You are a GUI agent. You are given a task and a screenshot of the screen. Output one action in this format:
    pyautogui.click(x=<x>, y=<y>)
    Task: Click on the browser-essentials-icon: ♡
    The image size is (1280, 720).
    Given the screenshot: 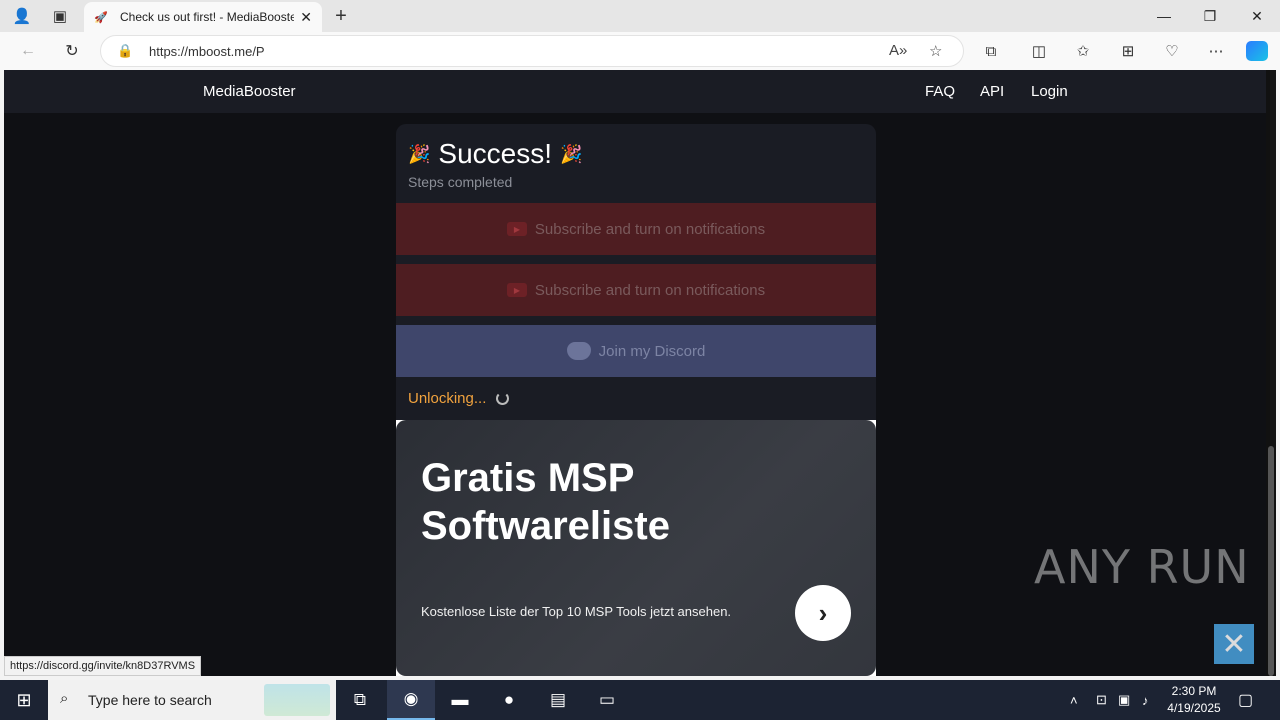 What is the action you would take?
    pyautogui.click(x=1172, y=51)
    